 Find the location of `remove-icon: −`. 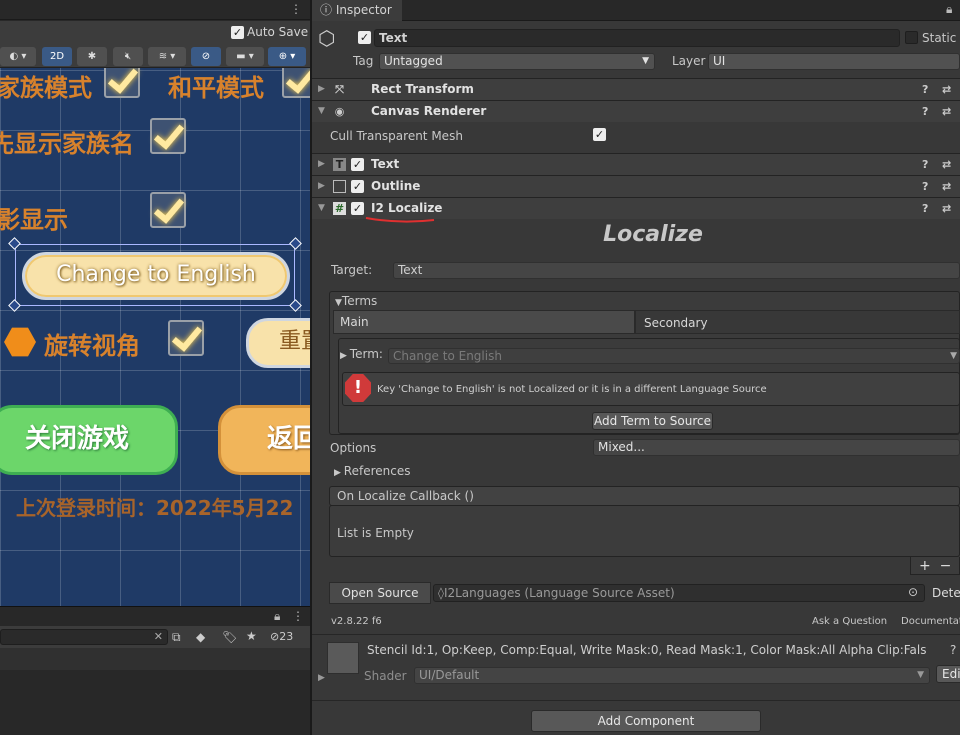

remove-icon: − is located at coordinates (946, 566).